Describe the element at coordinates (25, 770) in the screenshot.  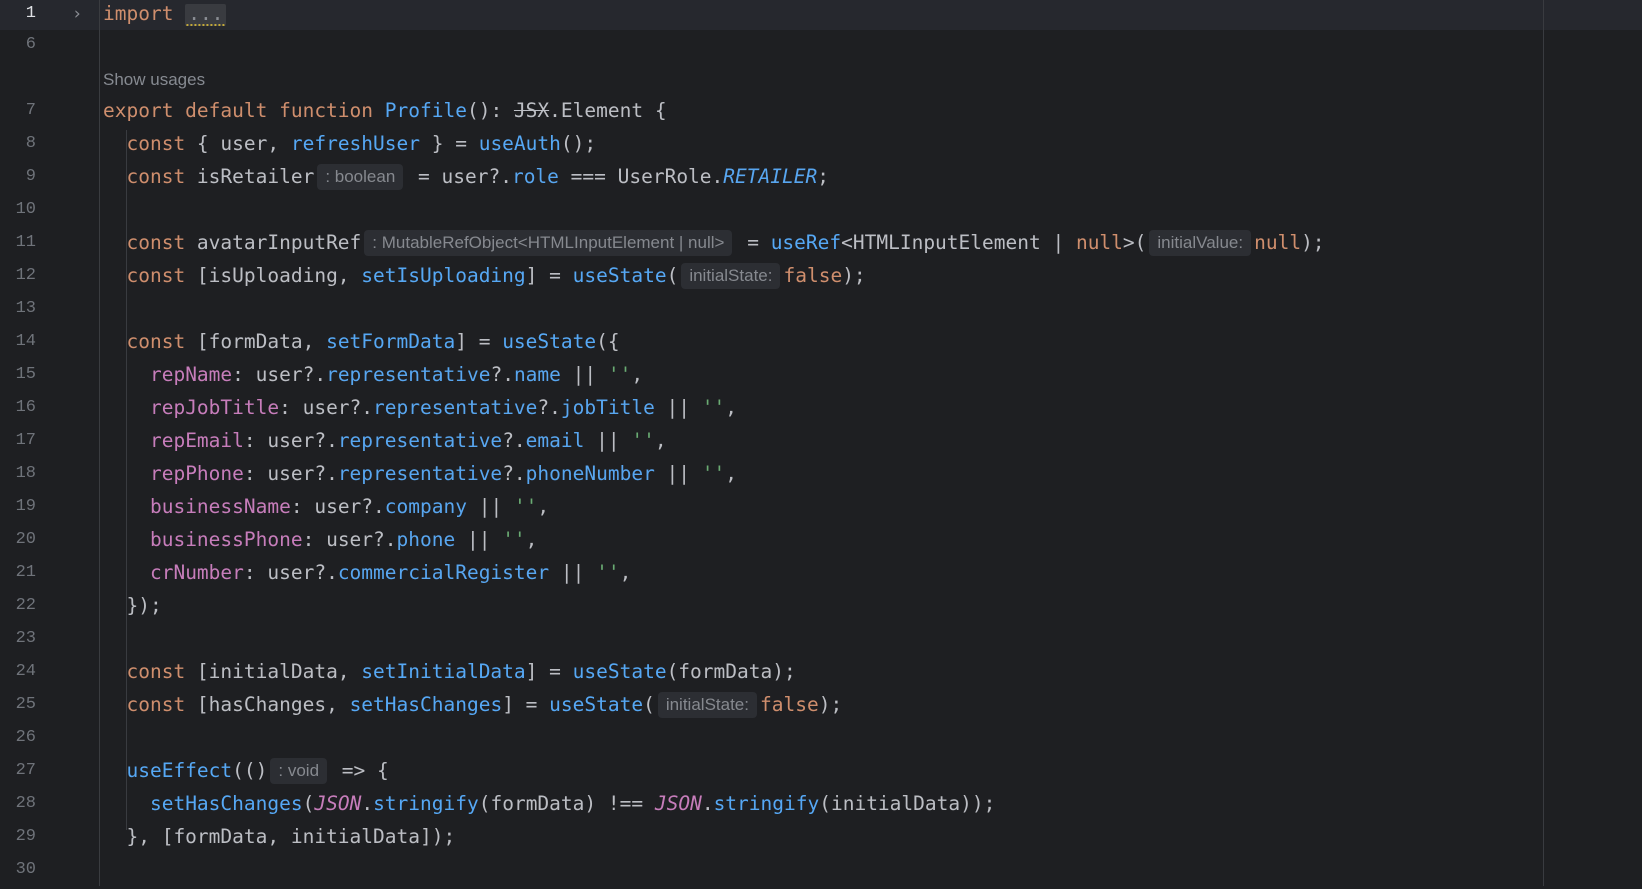
I see `line-number: 27` at that location.